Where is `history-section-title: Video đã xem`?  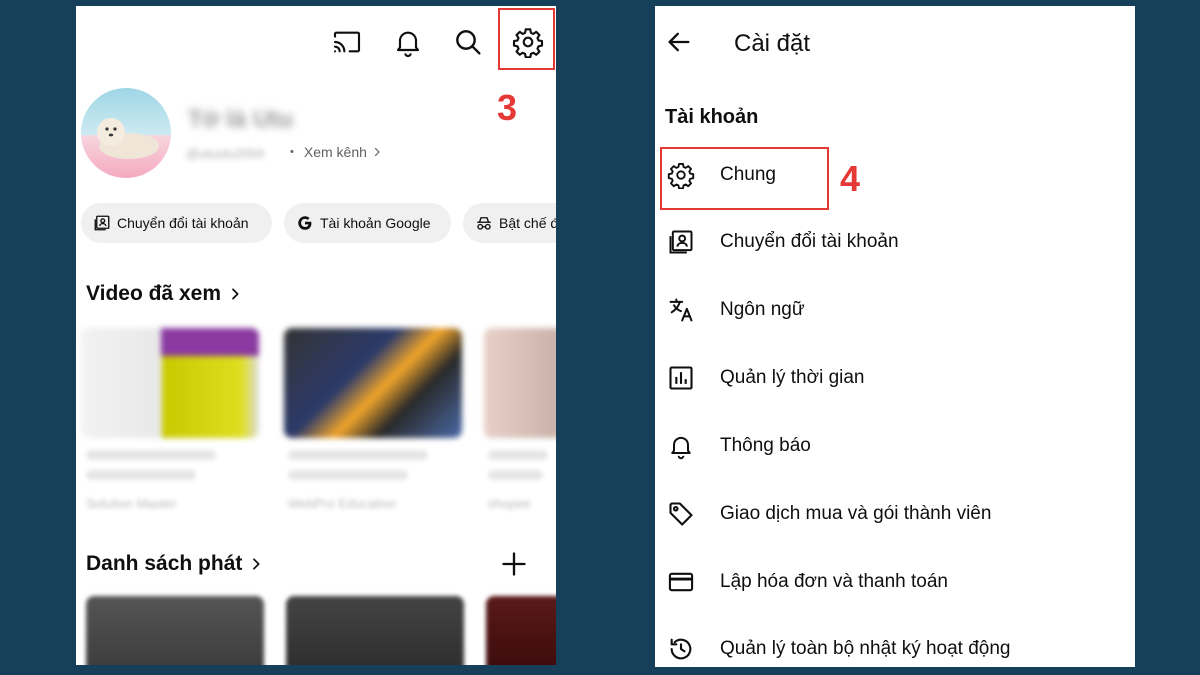
history-section-title: Video đã xem is located at coordinates (164, 294).